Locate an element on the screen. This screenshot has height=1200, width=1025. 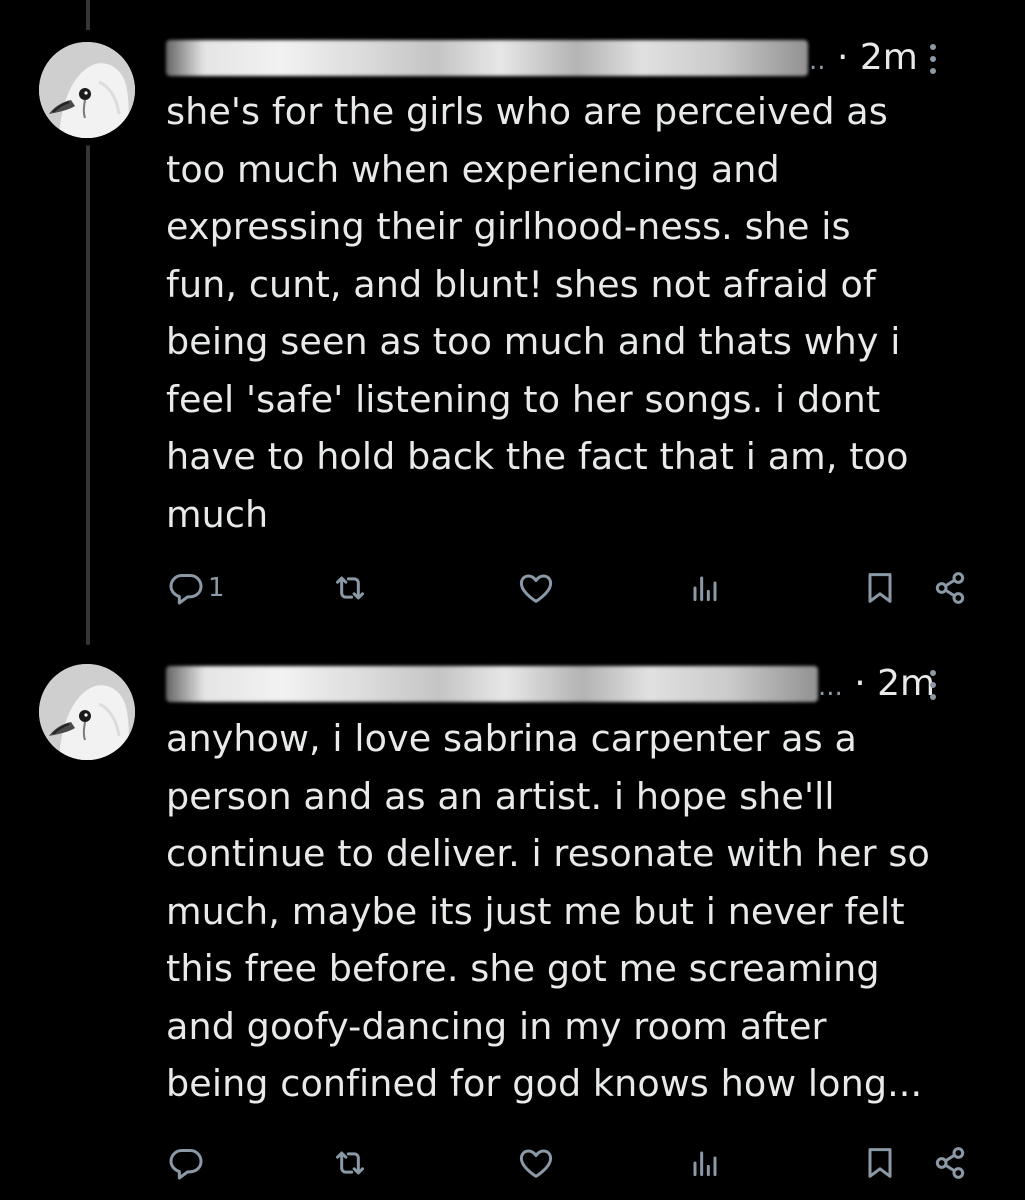
name-ellipsis: .. is located at coordinates (817, 61).